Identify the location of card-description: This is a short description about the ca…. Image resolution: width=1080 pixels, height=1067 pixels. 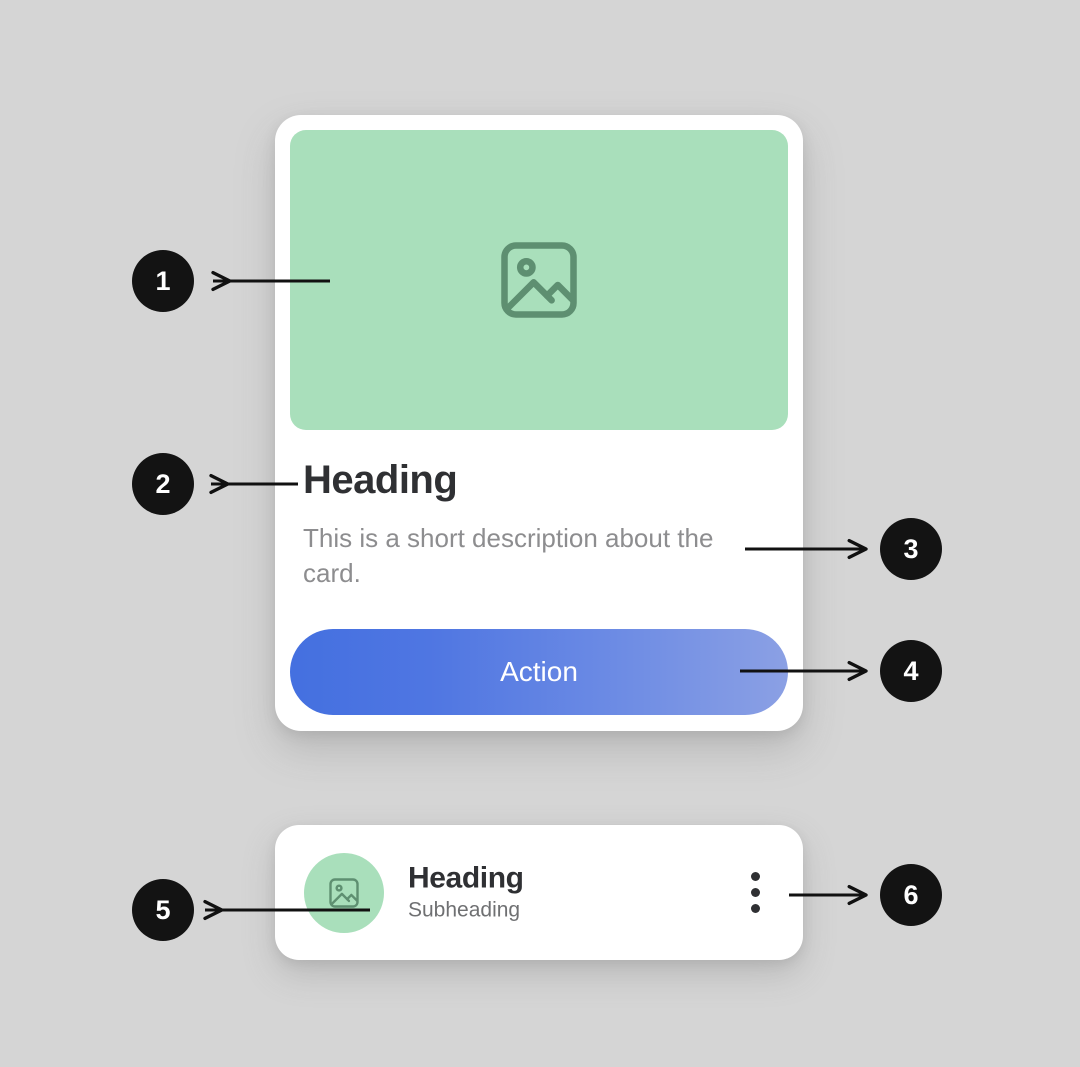
(508, 556).